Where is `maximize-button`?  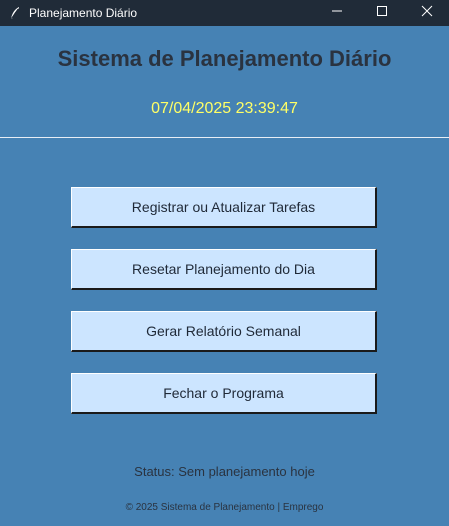 maximize-button is located at coordinates (381, 13).